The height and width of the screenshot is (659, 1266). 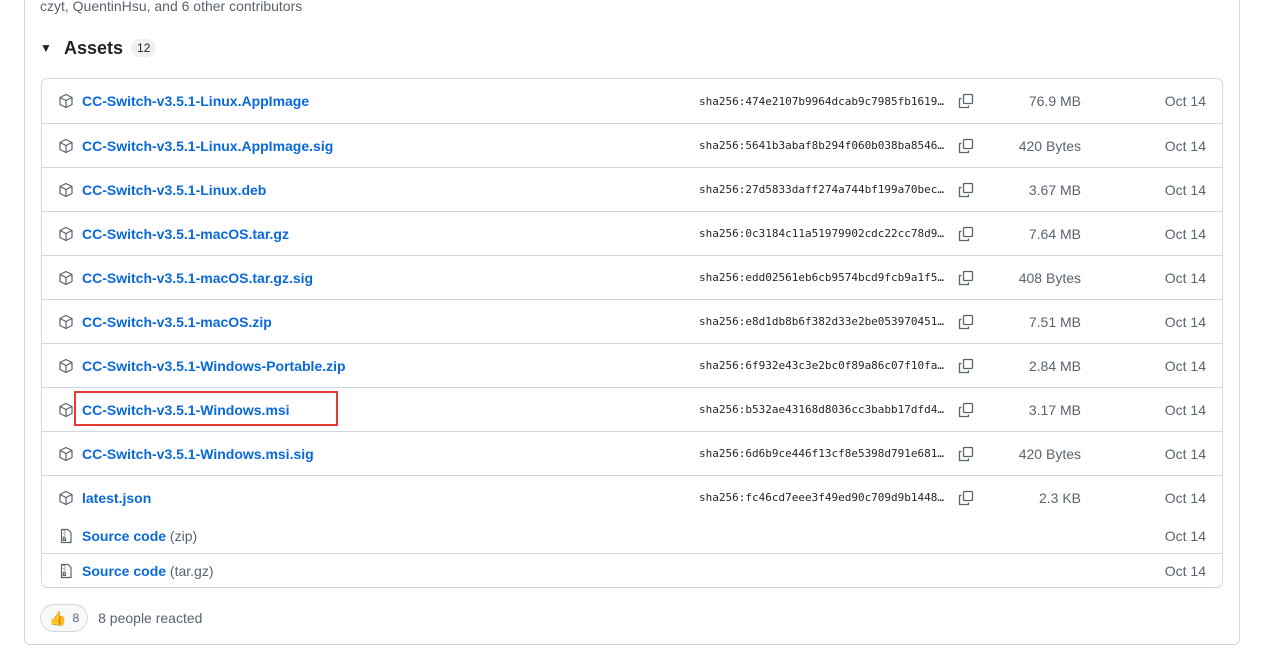 I want to click on source-code-row: Source code (tar.gz) Oct 14, so click(x=632, y=570).